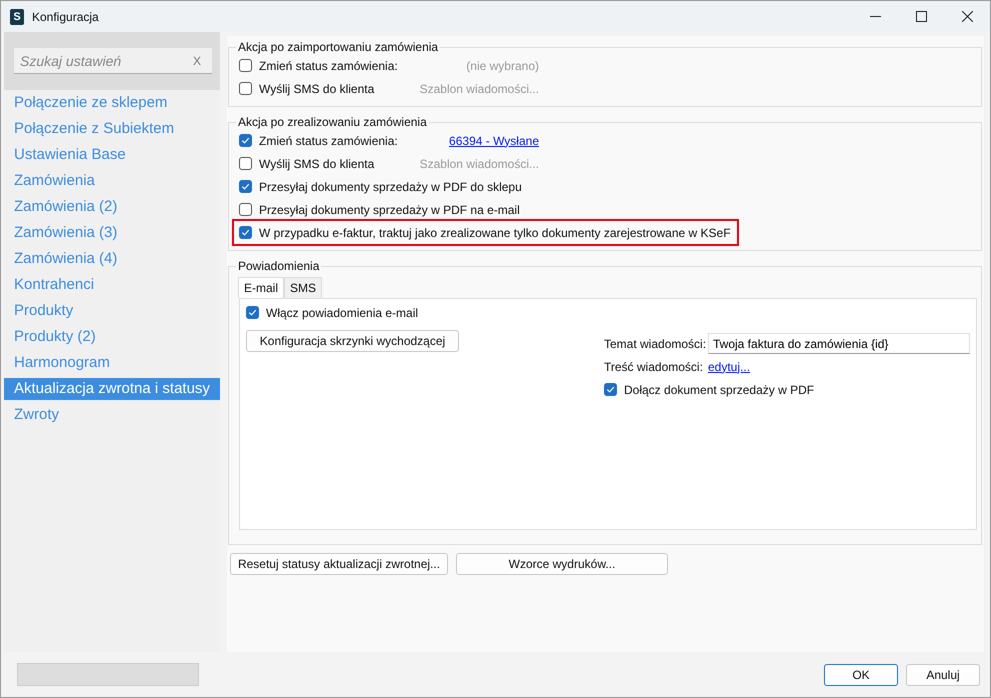  Describe the element at coordinates (839, 343) in the screenshot. I see `subject-field: Twoja faktura do zamówienia {id}` at that location.